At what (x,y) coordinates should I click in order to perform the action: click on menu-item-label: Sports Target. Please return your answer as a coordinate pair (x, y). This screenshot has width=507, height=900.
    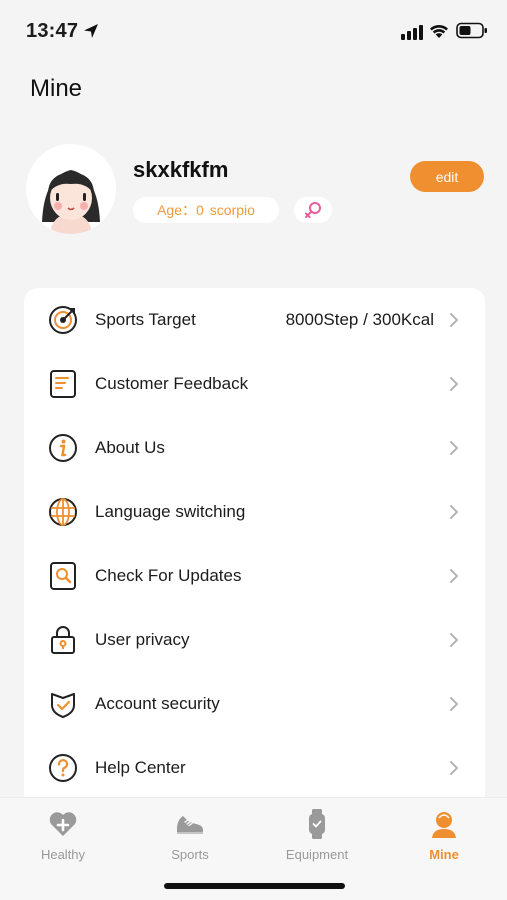
    Looking at the image, I should click on (145, 319).